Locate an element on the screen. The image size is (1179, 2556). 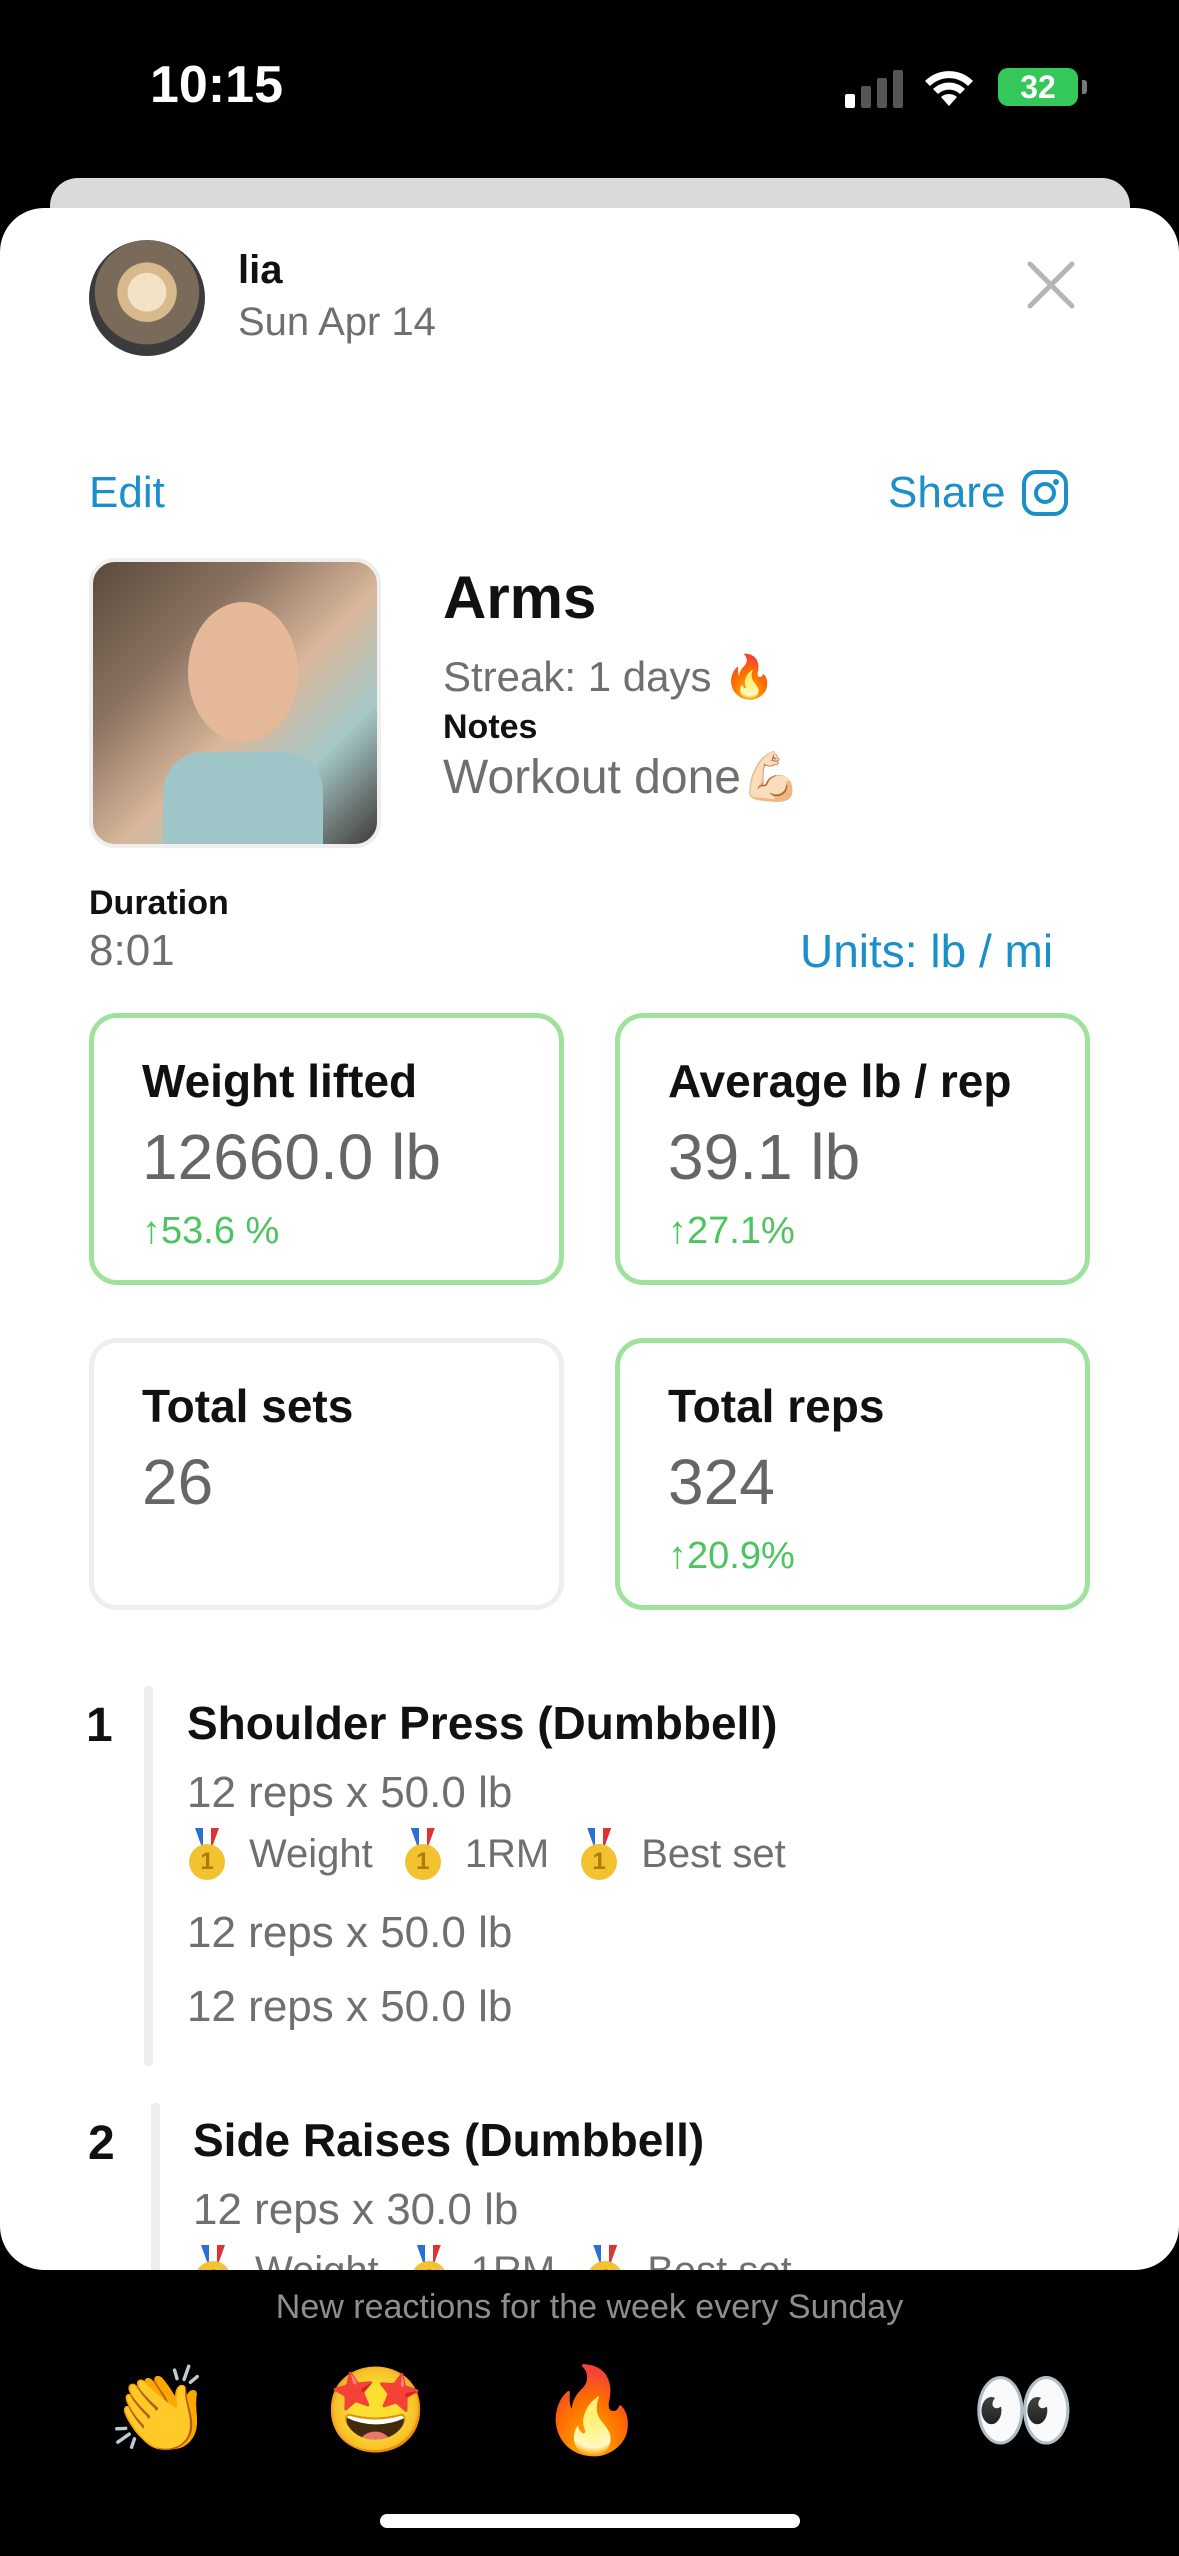
stat-card-average-lb-rep: Average lb / rep 39.1 lb ↑27.1% is located at coordinates (852, 1149).